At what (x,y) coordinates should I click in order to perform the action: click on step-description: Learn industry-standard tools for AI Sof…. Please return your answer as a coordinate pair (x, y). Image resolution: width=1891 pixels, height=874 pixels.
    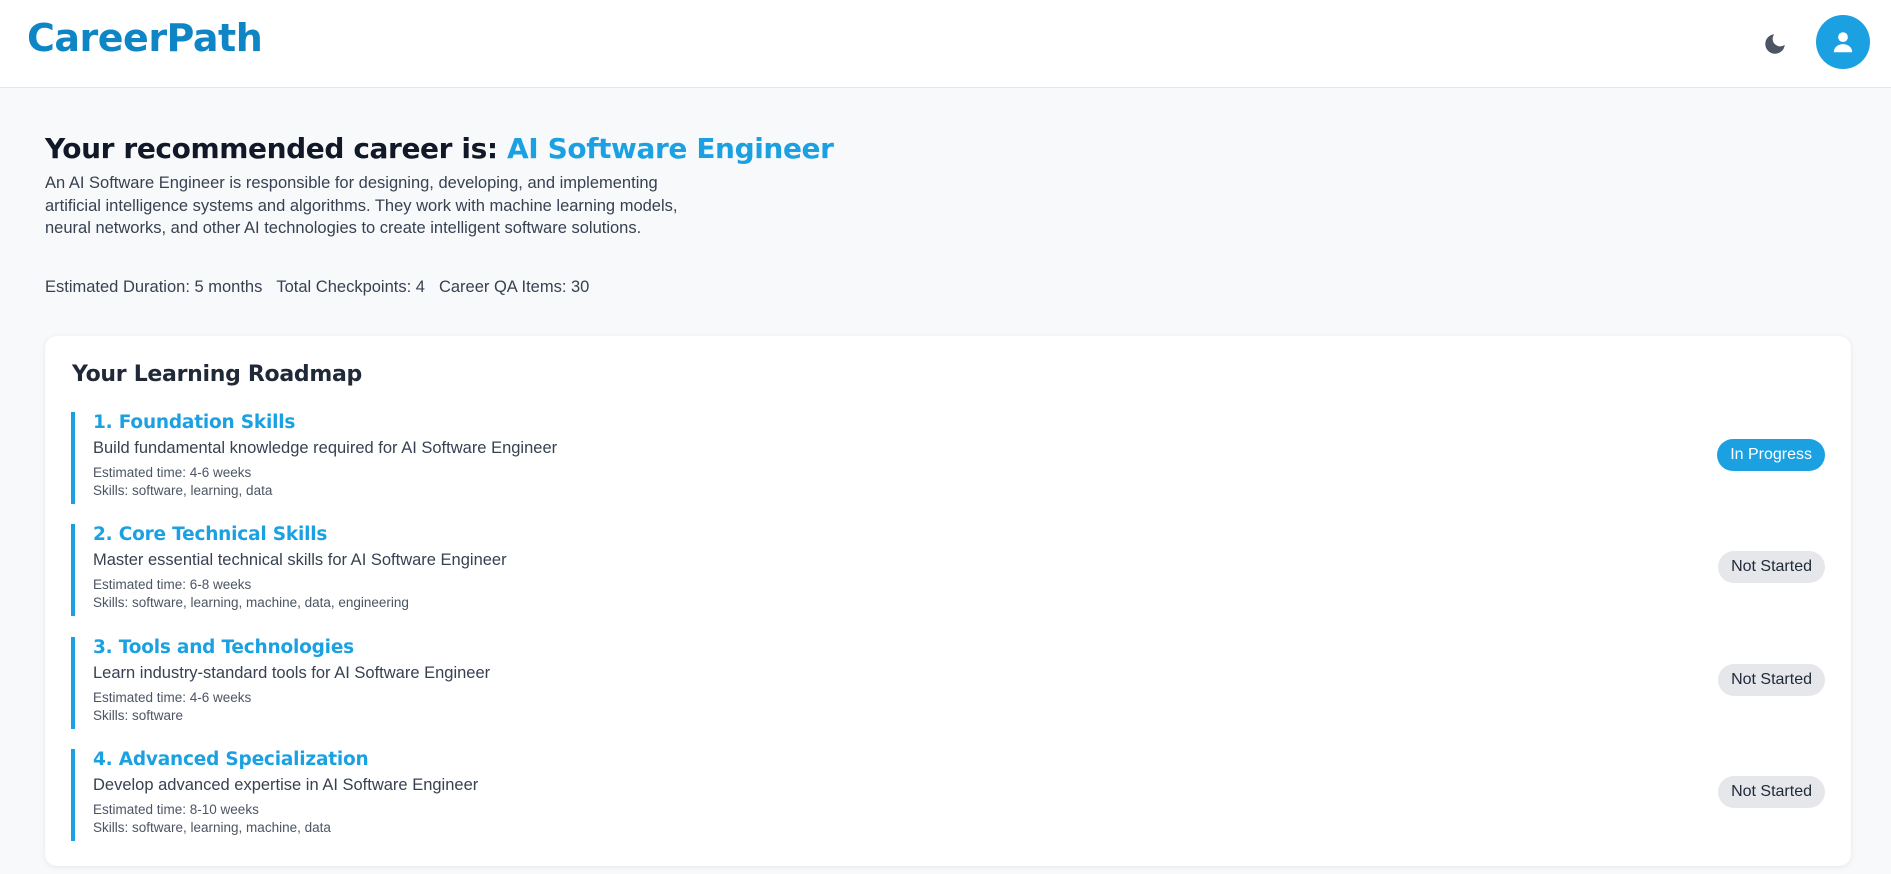
    Looking at the image, I should click on (292, 673).